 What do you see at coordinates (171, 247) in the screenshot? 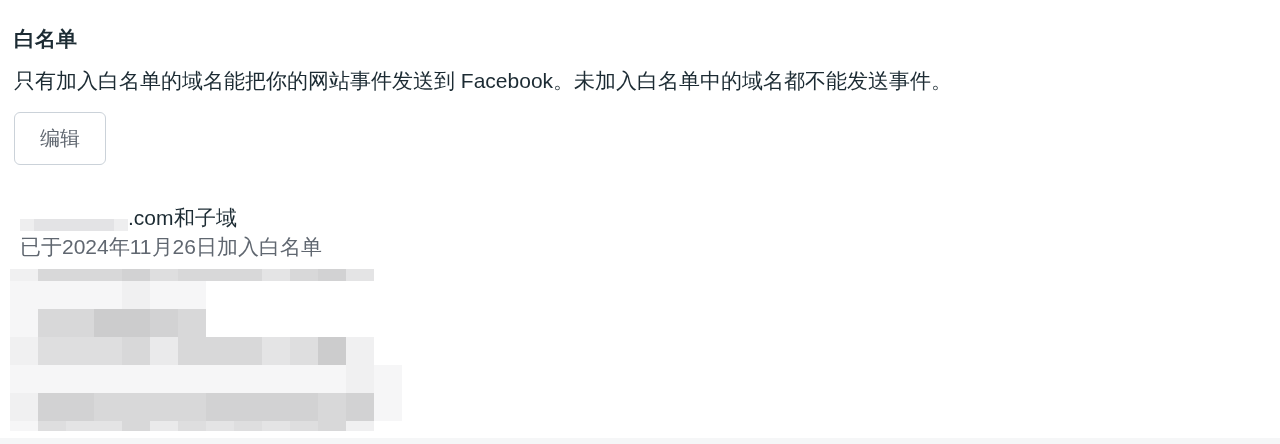
I see `added-date: 已于2024年11月26日加入白名单` at bounding box center [171, 247].